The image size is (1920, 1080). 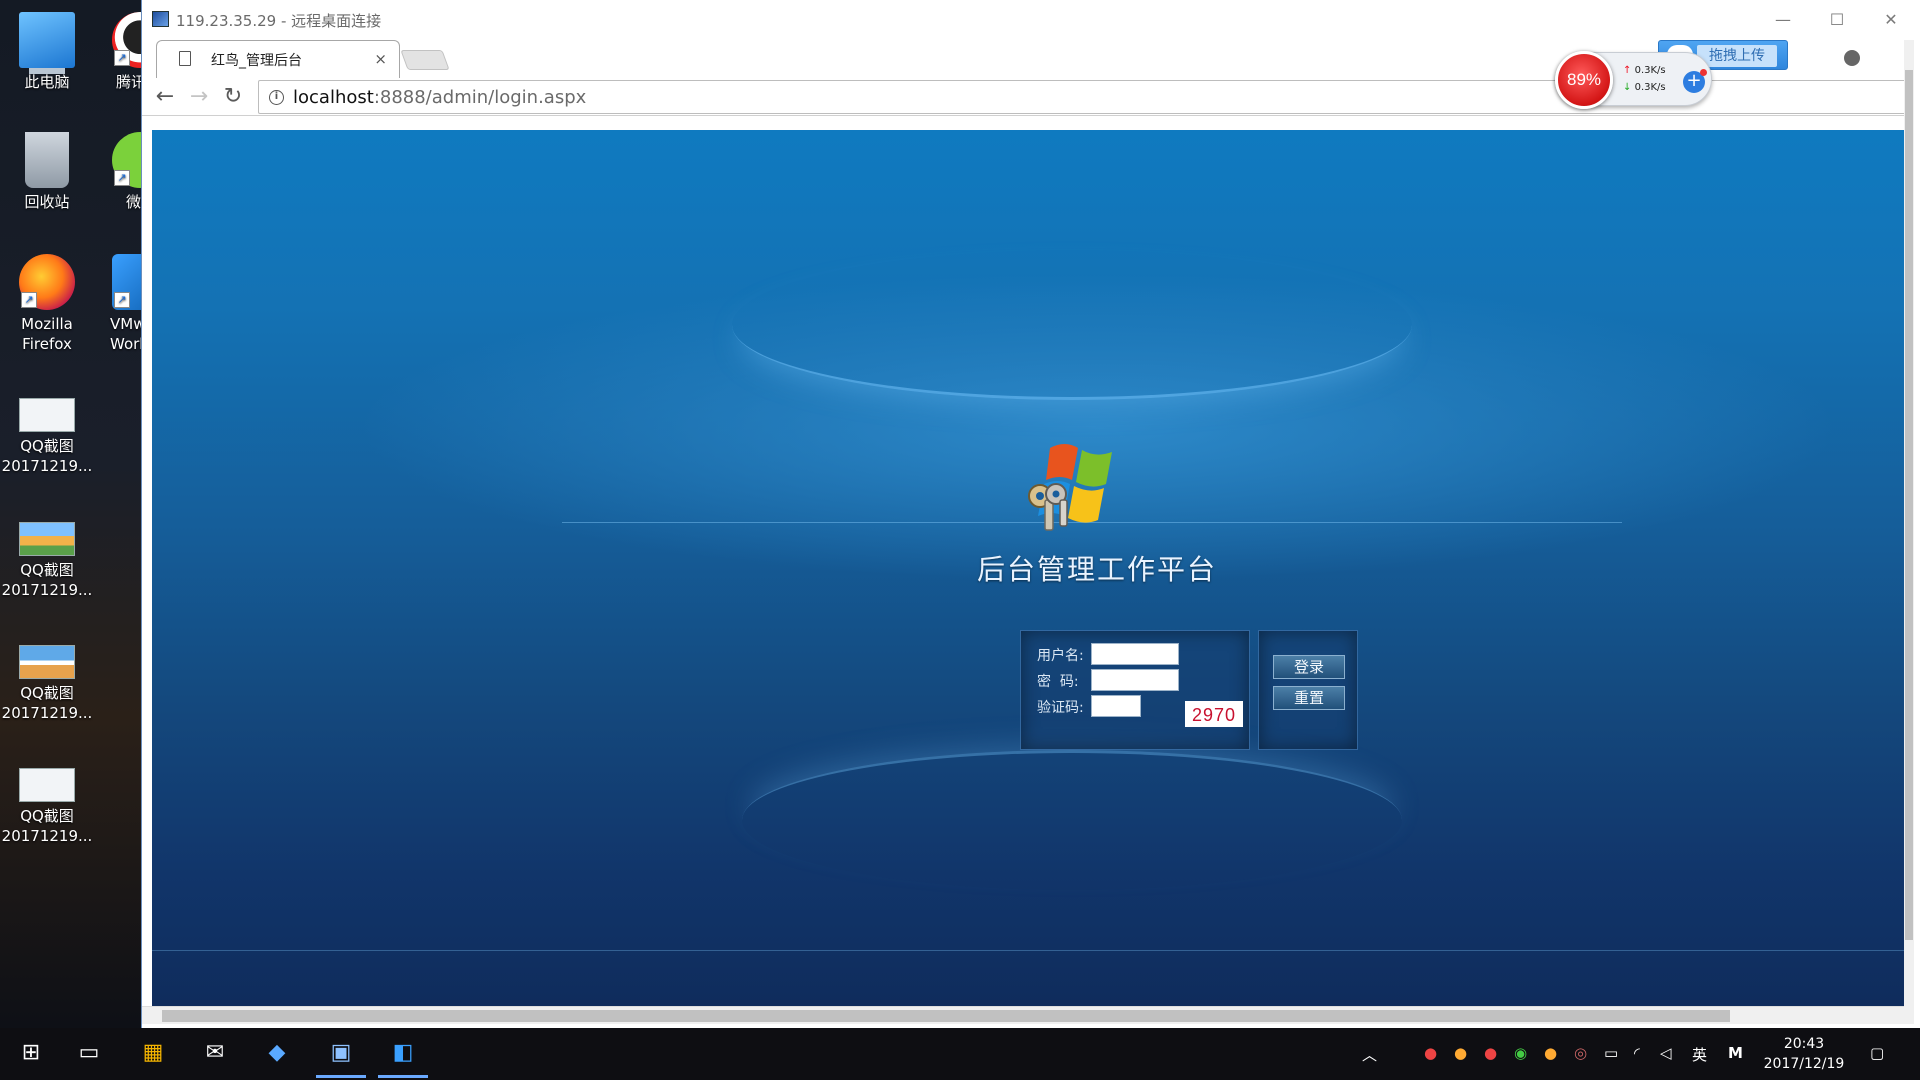 I want to click on show-hidden-icons-icon: ︿, so click(x=1369, y=1054).